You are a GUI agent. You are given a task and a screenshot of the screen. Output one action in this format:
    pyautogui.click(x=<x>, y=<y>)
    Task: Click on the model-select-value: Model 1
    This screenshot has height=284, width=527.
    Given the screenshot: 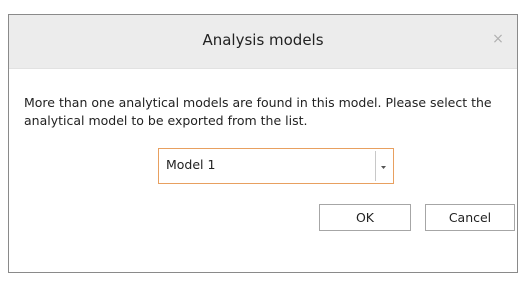 What is the action you would take?
    pyautogui.click(x=191, y=164)
    